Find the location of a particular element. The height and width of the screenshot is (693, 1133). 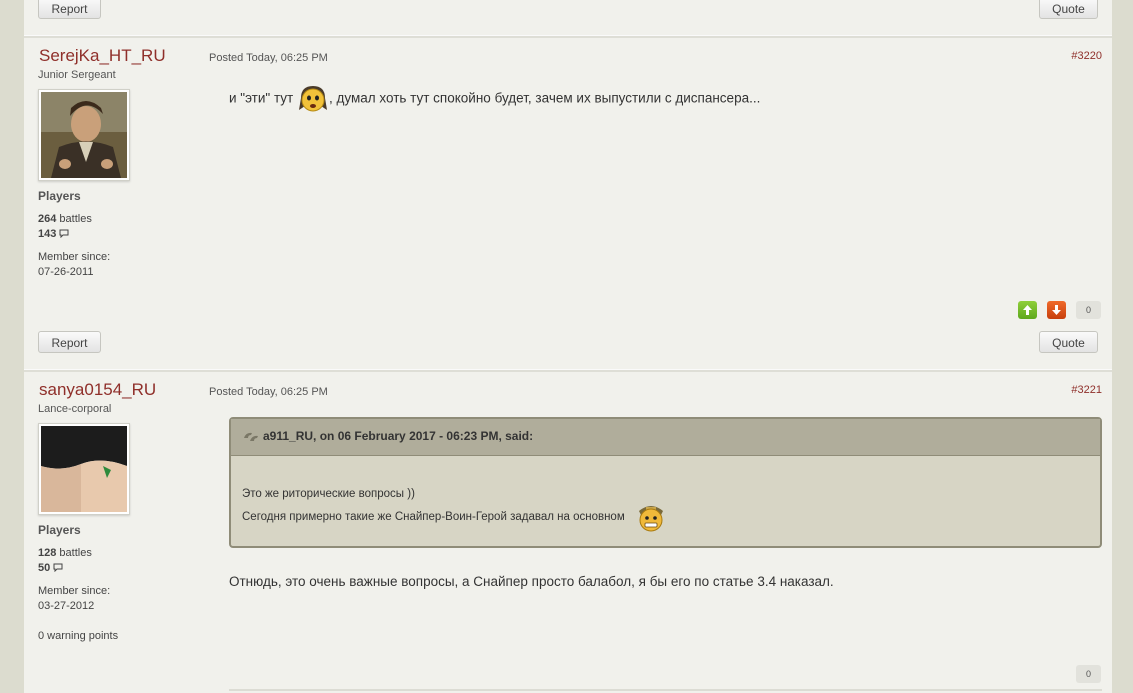

post-footer-line is located at coordinates (665, 690).